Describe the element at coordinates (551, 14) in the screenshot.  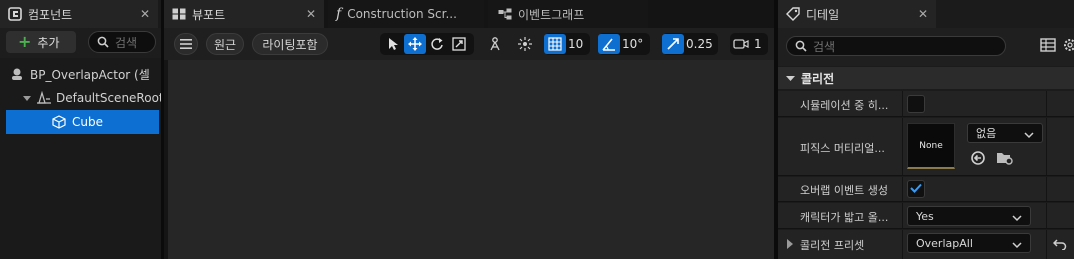
I see `tab-event-graph-label: 이벤트그래프` at that location.